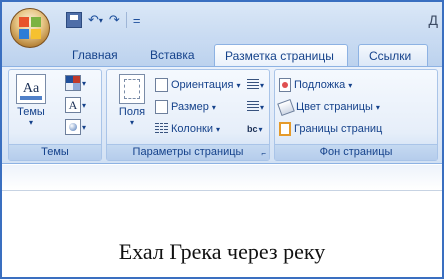 The image size is (444, 279). I want to click on hyphenation-button: bc ▾, so click(258, 129).